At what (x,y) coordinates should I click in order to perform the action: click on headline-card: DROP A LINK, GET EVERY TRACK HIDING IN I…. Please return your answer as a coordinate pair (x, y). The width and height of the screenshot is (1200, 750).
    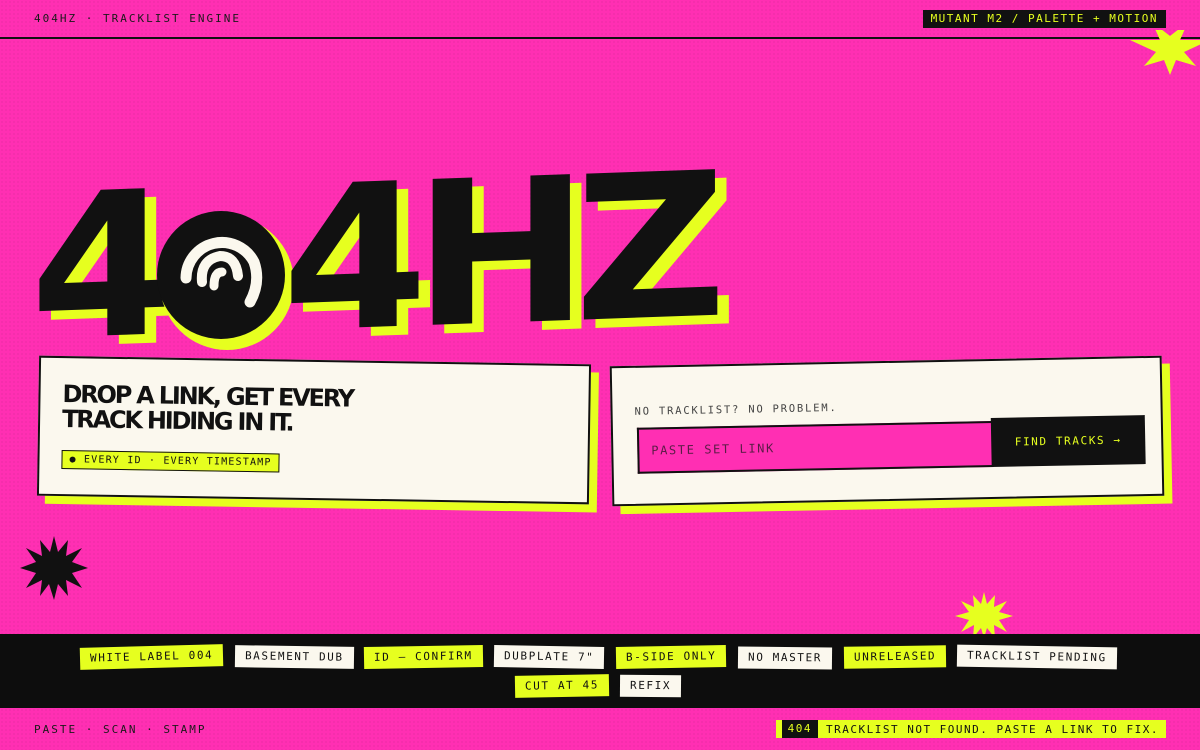
    Looking at the image, I should click on (314, 430).